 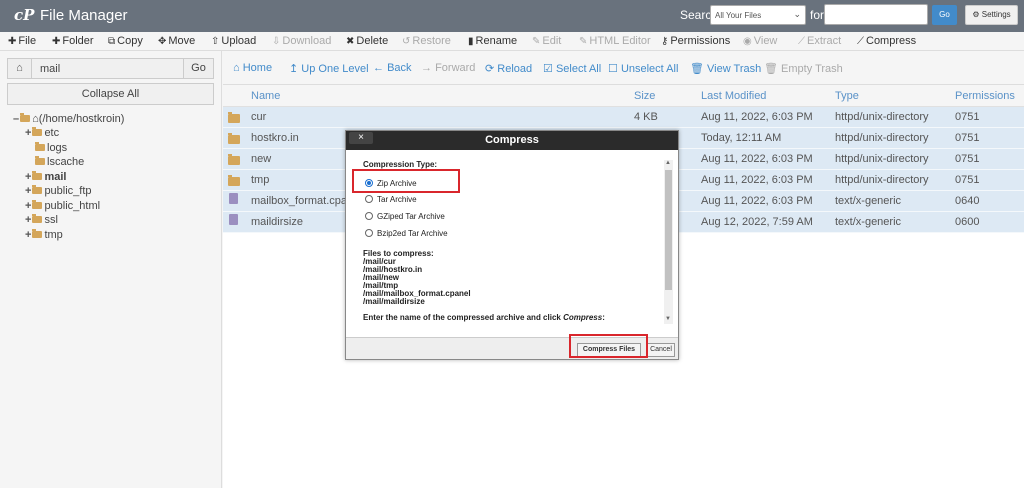 I want to click on new-folder-button: ✚ Folder, so click(x=73, y=41).